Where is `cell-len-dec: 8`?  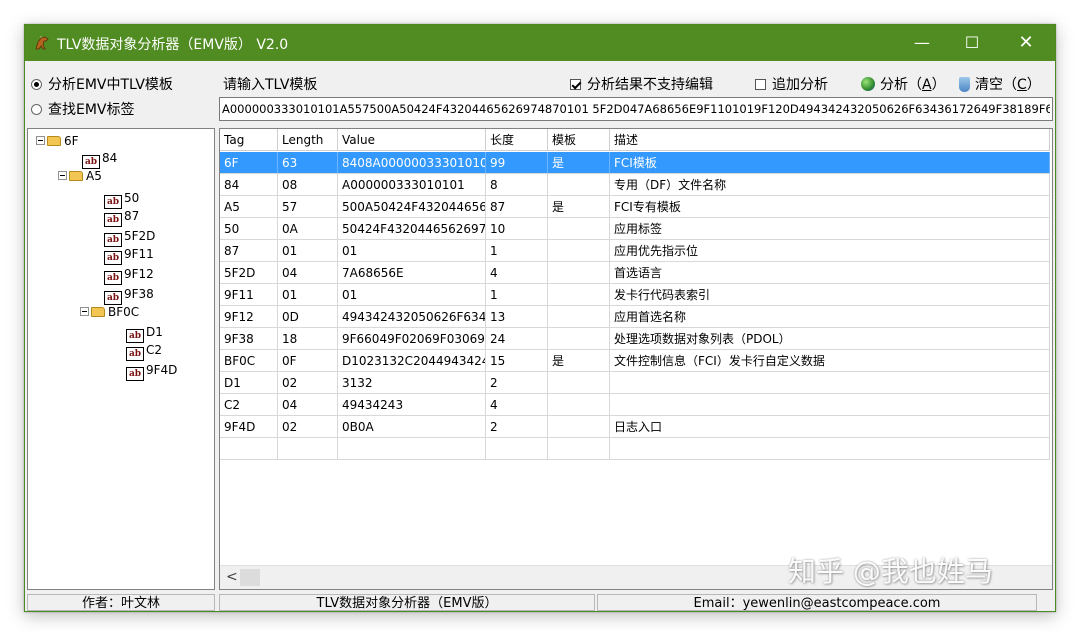
cell-len-dec: 8 is located at coordinates (517, 185).